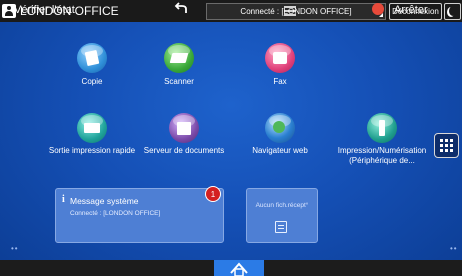 This screenshot has width=462, height=276. I want to click on app-label: Scanner, so click(179, 81).